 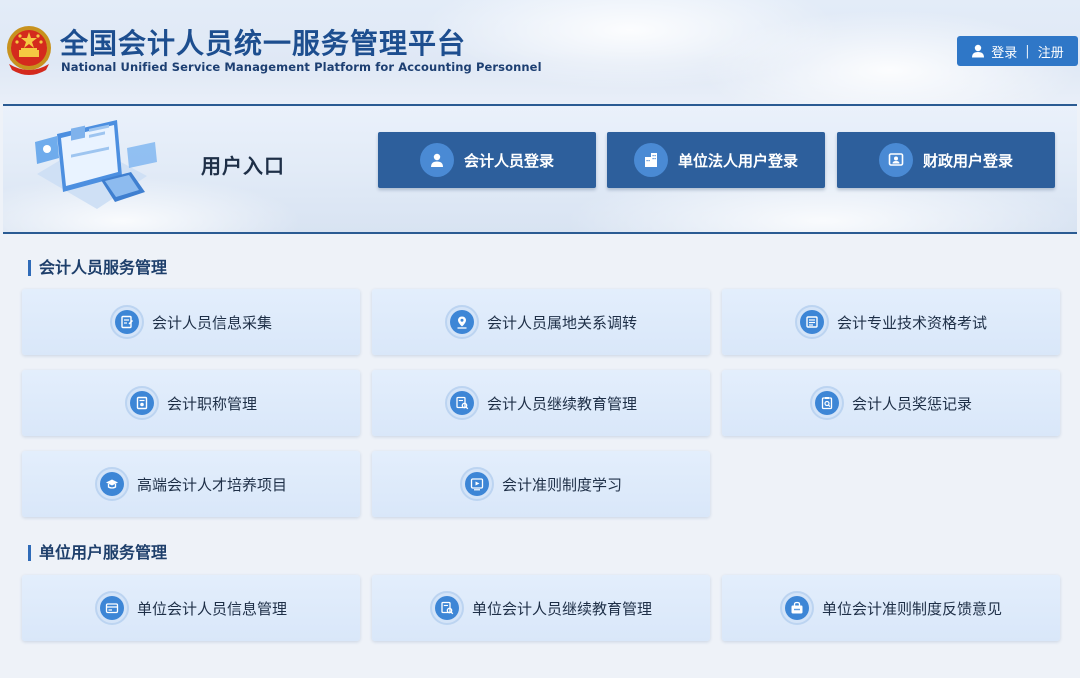 What do you see at coordinates (737, 160) in the screenshot?
I see `legal-entity-login-label: 单位法人用户登录` at bounding box center [737, 160].